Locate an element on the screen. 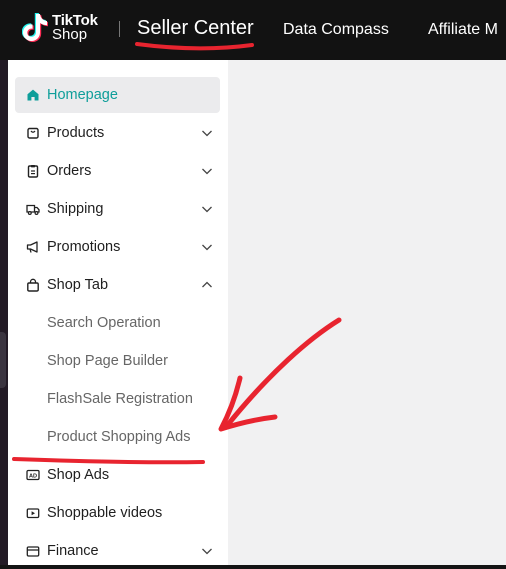 The image size is (506, 569). sidebar-item-label: Shoppable videos is located at coordinates (105, 513).